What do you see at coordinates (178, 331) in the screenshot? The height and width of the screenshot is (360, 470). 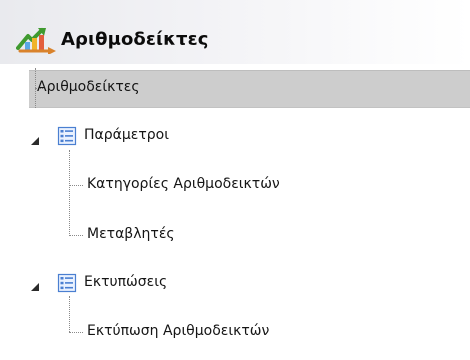 I see `tree-child-label: Εκτύπωση Αριθμοδεικτών` at bounding box center [178, 331].